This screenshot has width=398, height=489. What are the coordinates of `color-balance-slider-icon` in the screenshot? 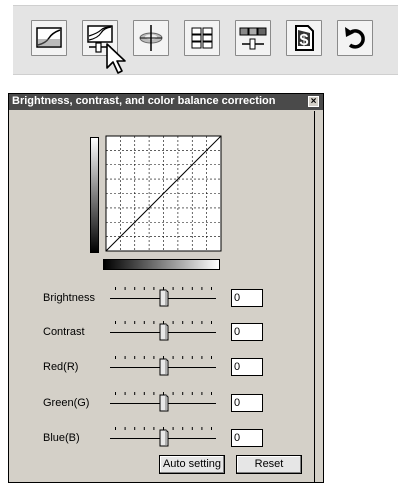 It's located at (253, 38).